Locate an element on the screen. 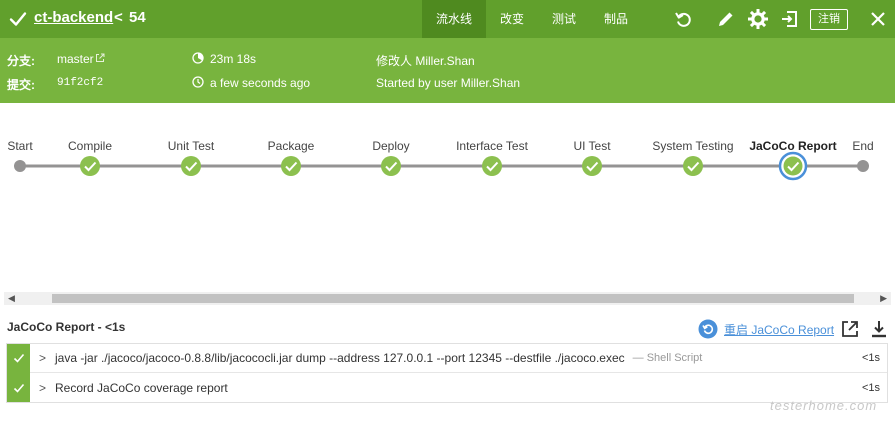 The image size is (895, 427). duration-value: 23m 18s is located at coordinates (233, 59).